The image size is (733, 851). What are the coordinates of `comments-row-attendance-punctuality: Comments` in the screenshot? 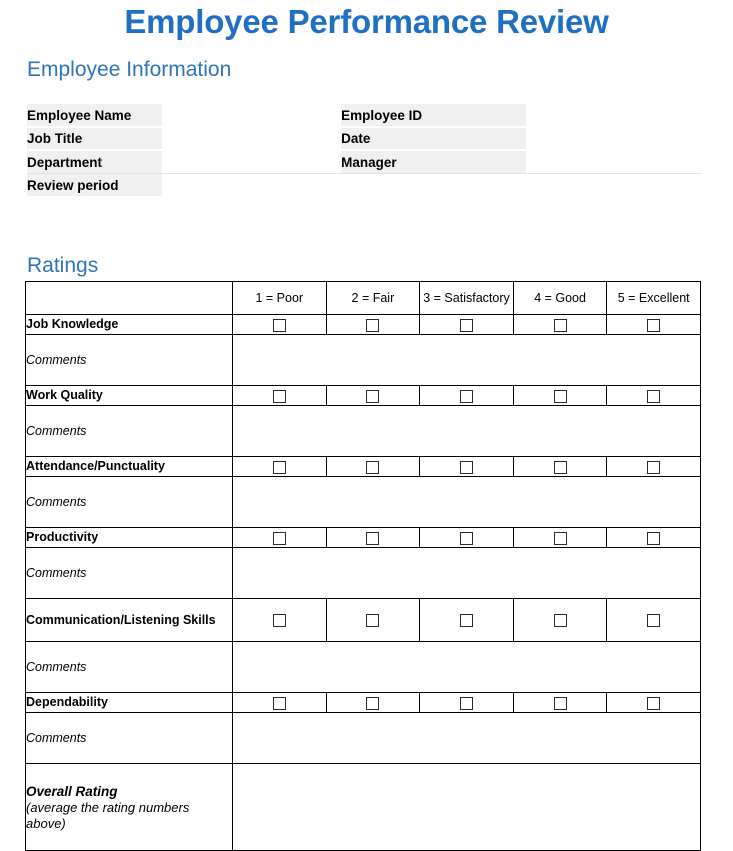 It's located at (363, 502).